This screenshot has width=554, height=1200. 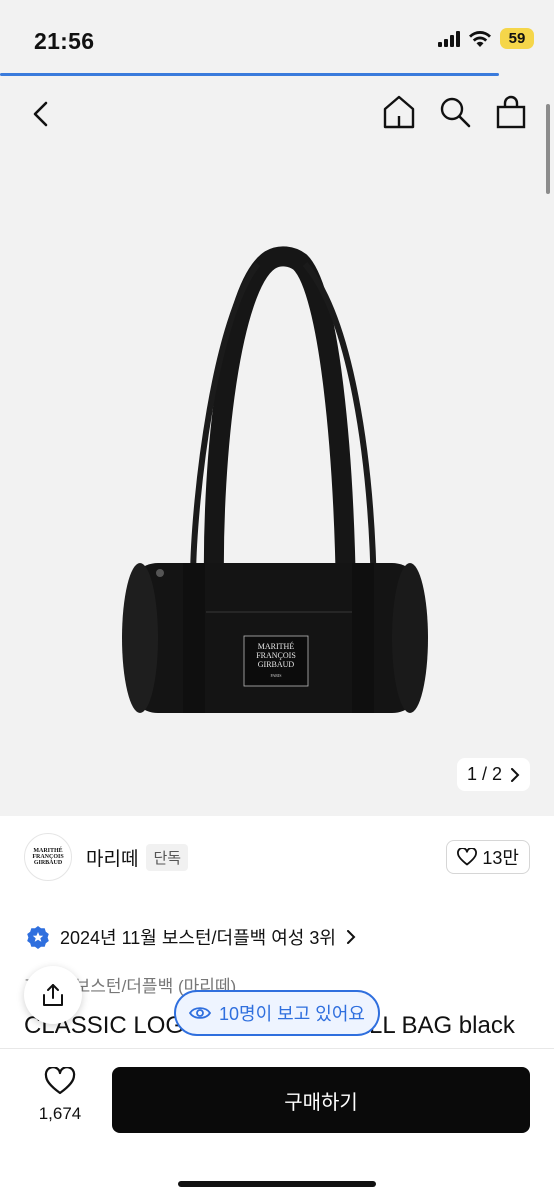 What do you see at coordinates (277, 38) in the screenshot?
I see `status-bar: 21:56 59` at bounding box center [277, 38].